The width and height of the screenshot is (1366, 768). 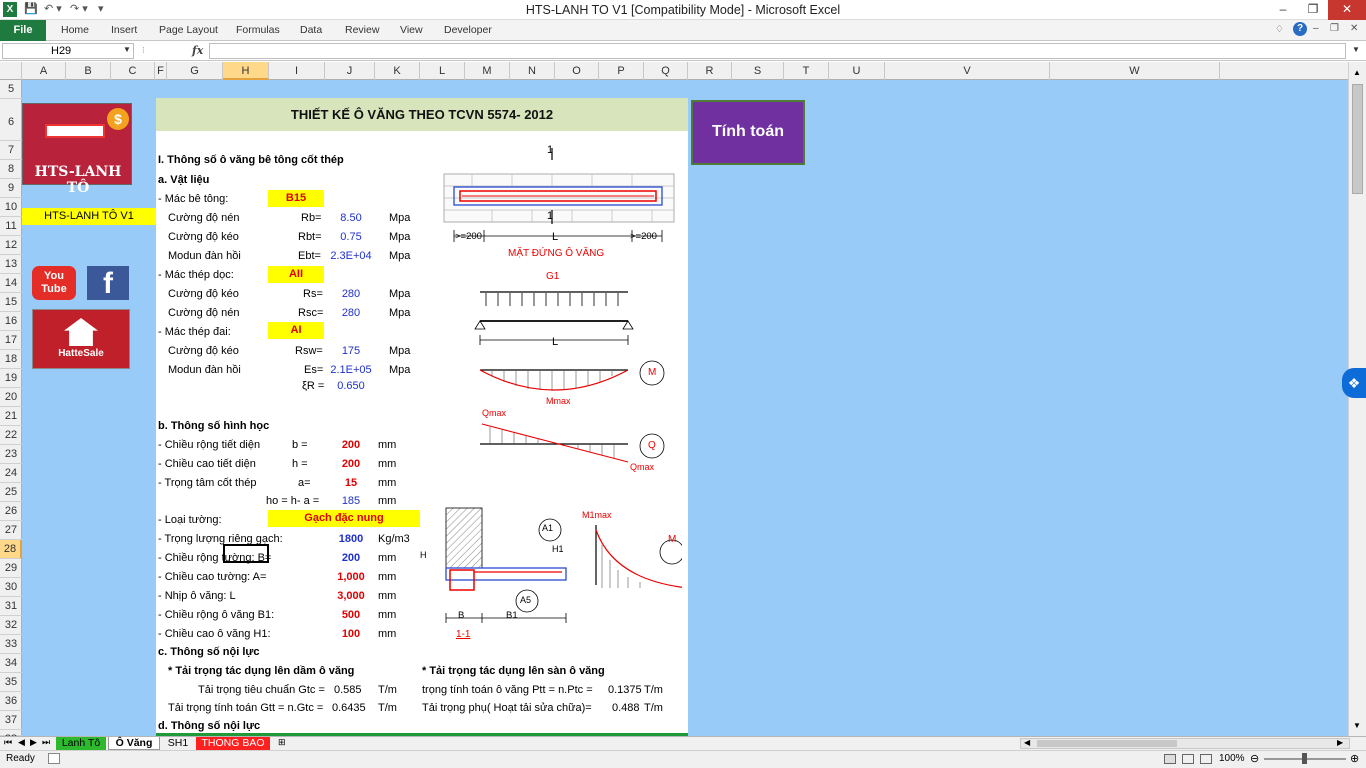 I want to click on ribbon-close-icon: ✕, so click(x=1354, y=28).